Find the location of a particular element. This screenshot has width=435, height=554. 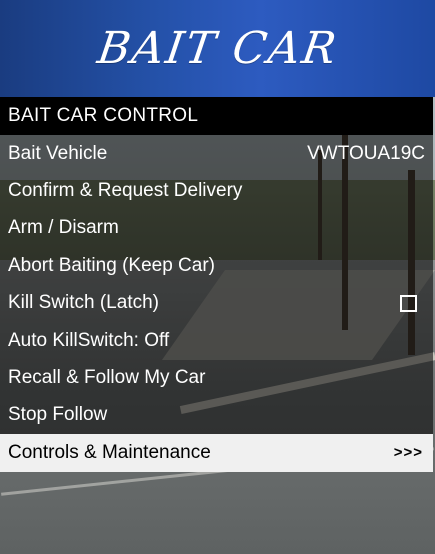

menu-item-confirm-request-delivery: Confirm & Request Delivery is located at coordinates (216, 191).